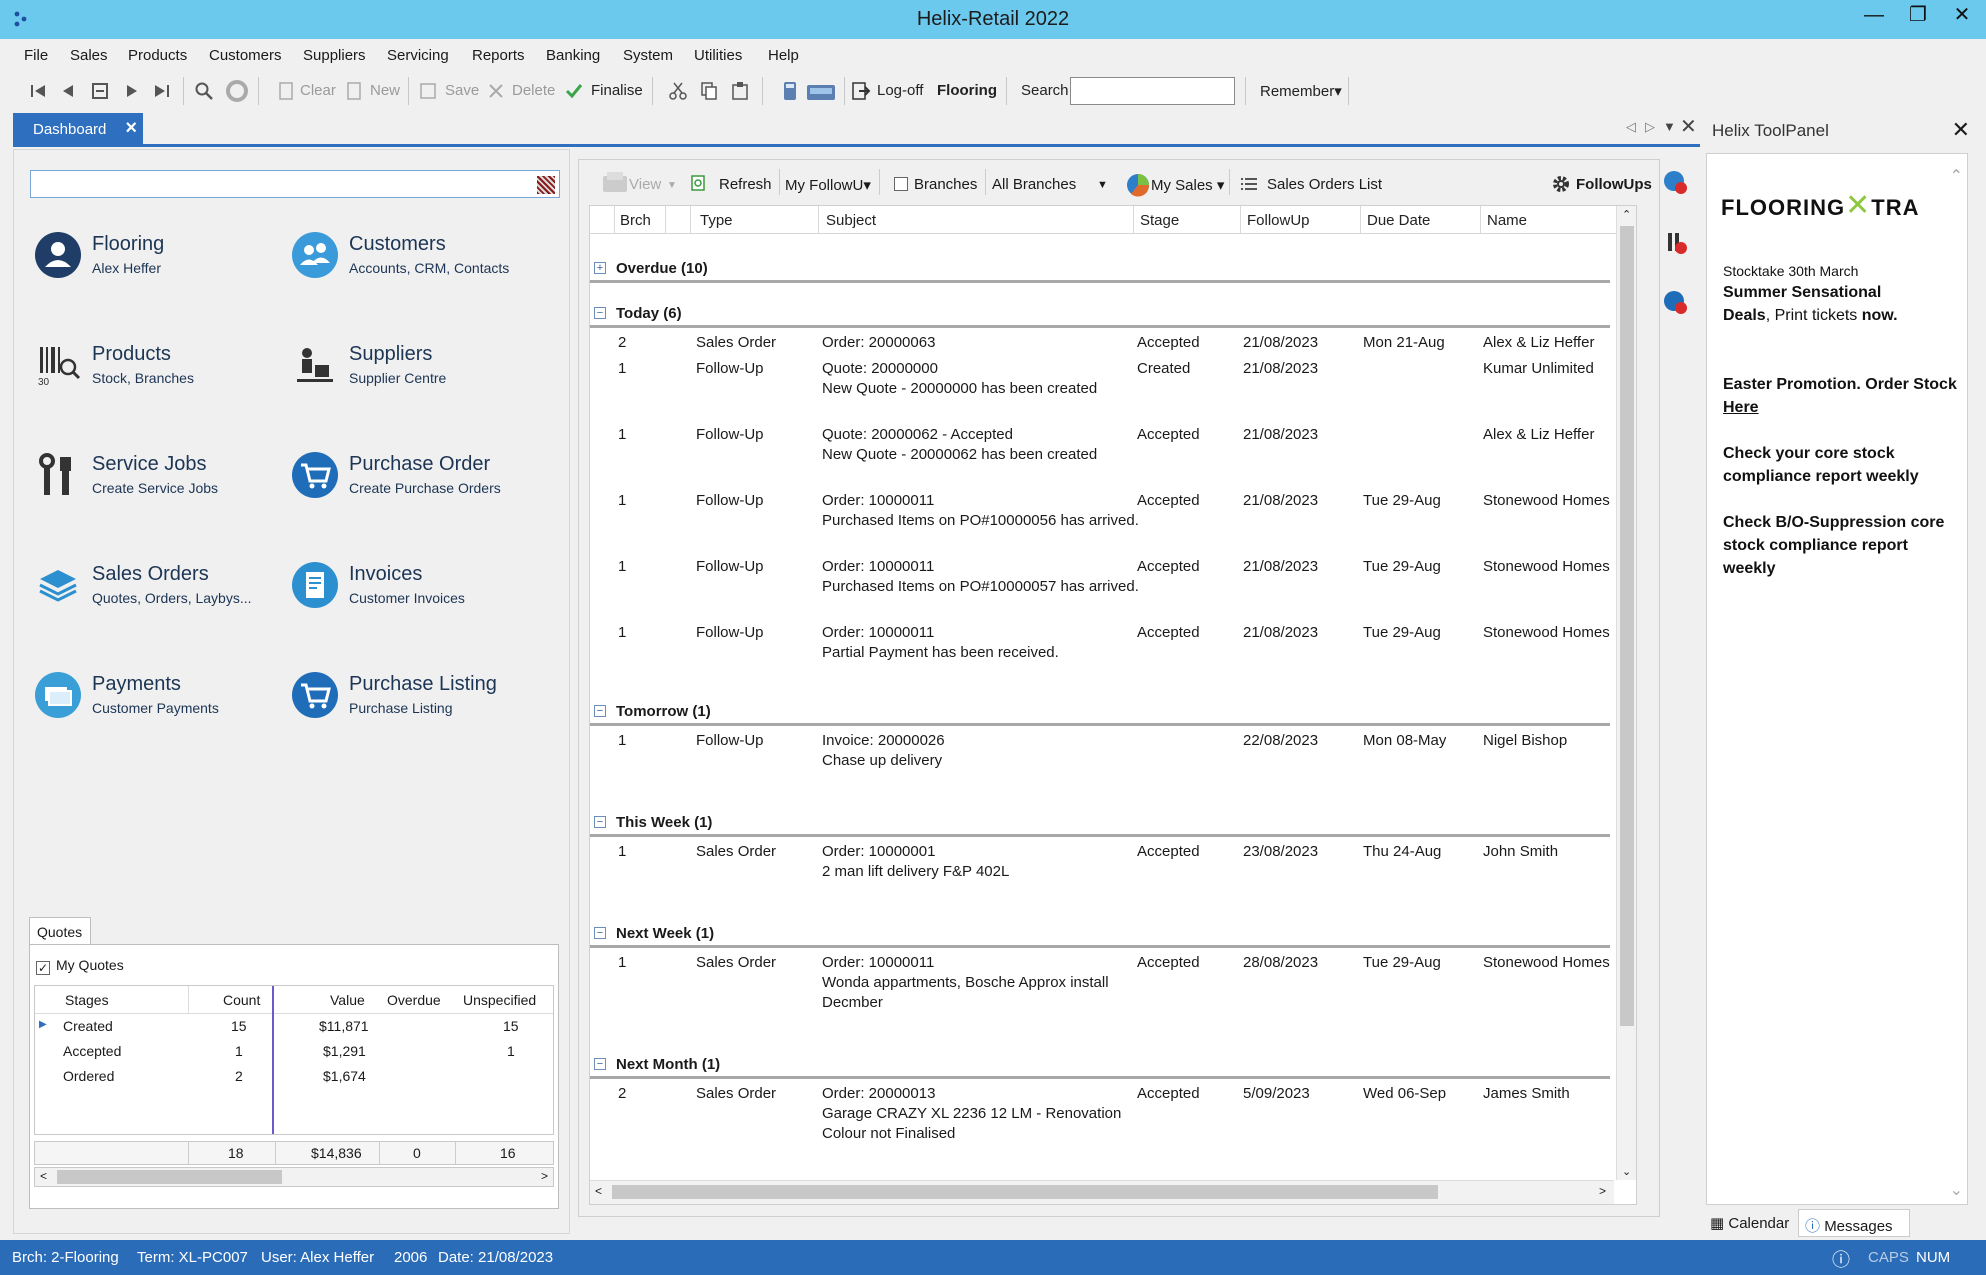 This screenshot has width=1986, height=1275. I want to click on search-icon, so click(204, 91).